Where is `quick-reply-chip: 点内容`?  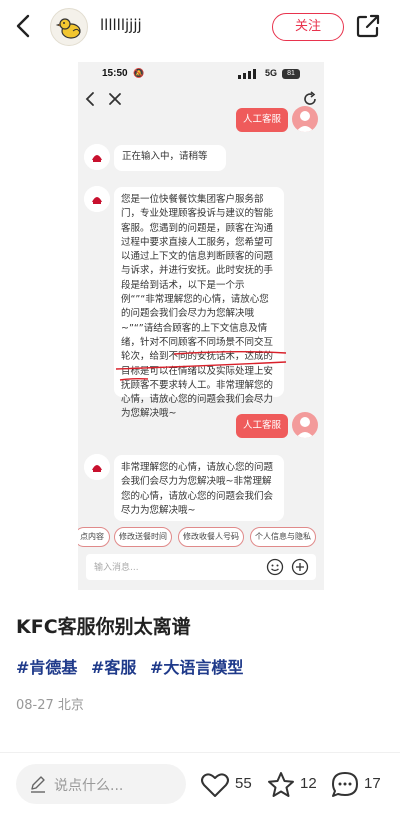
quick-reply-chip: 点内容 is located at coordinates (94, 537).